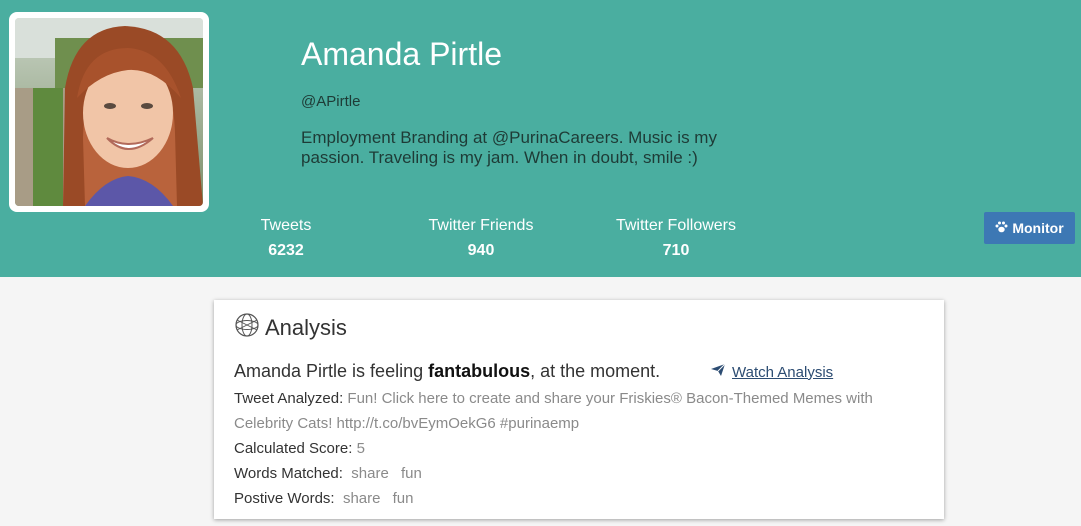 Image resolution: width=1081 pixels, height=526 pixels. Describe the element at coordinates (1038, 228) in the screenshot. I see `monitor-label: Monitor` at that location.